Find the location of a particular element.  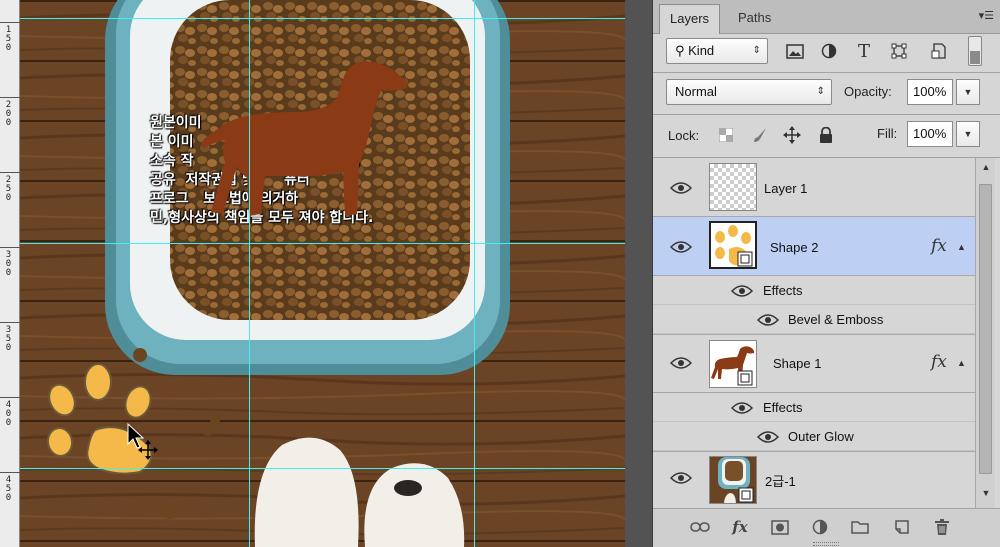

fill-field: 100% is located at coordinates (930, 134).